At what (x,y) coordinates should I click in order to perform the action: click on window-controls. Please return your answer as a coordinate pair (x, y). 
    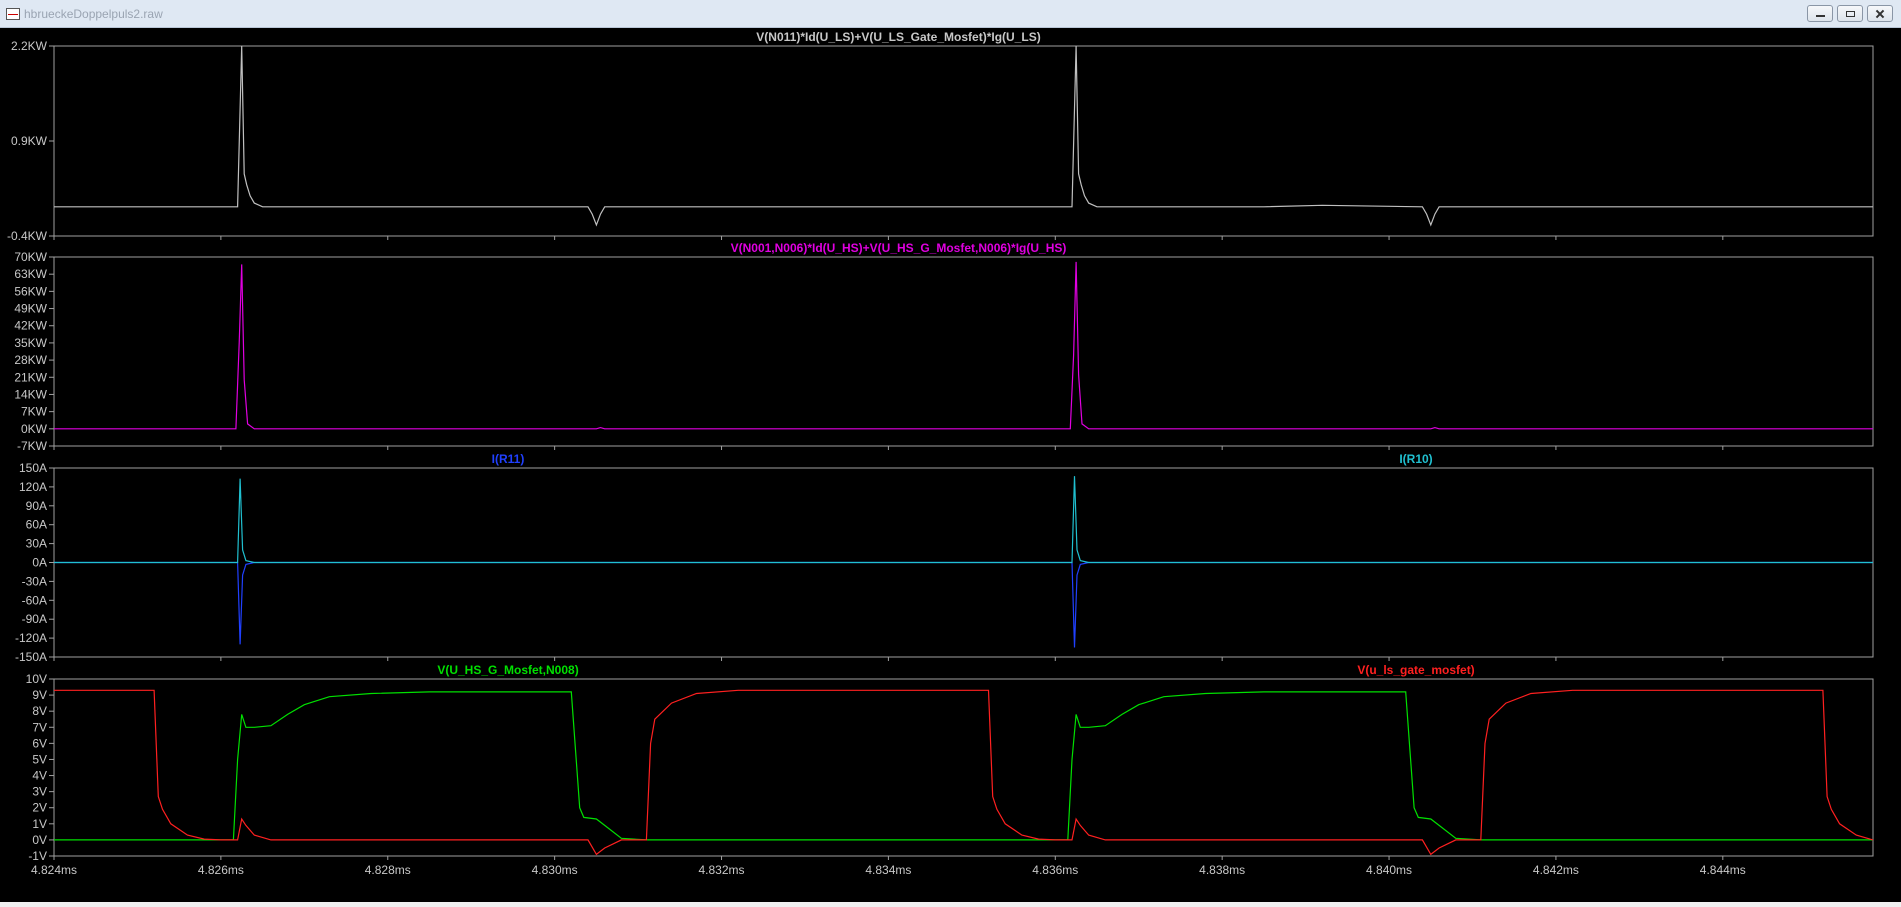
    Looking at the image, I should click on (1850, 13).